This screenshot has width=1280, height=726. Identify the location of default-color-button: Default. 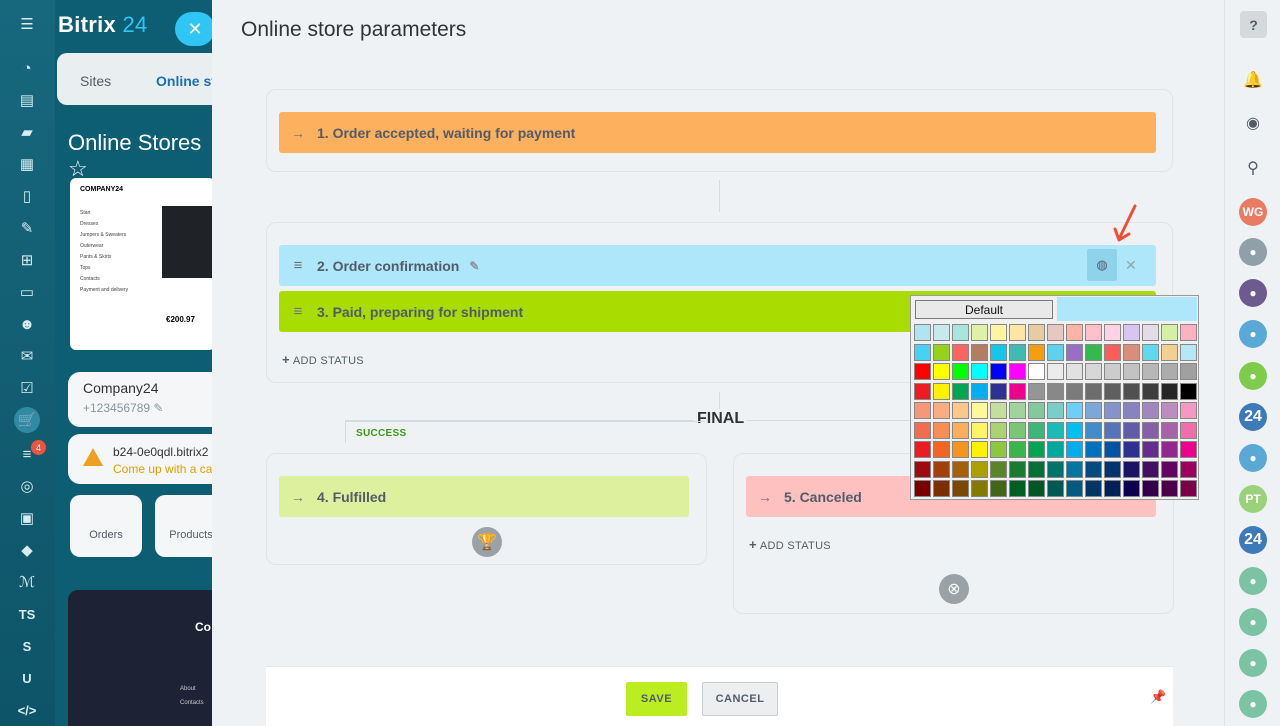
(984, 309).